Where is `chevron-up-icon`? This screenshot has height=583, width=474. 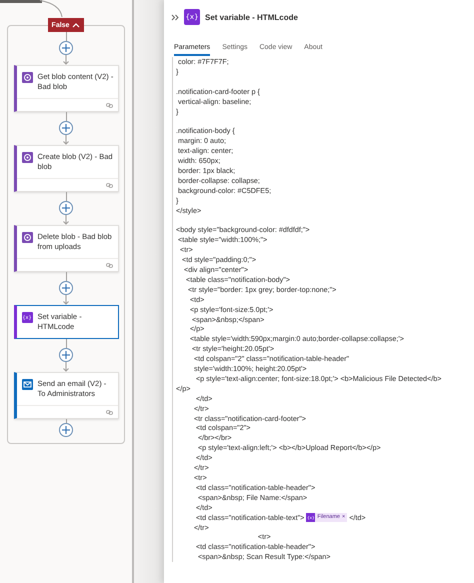 chevron-up-icon is located at coordinates (76, 25).